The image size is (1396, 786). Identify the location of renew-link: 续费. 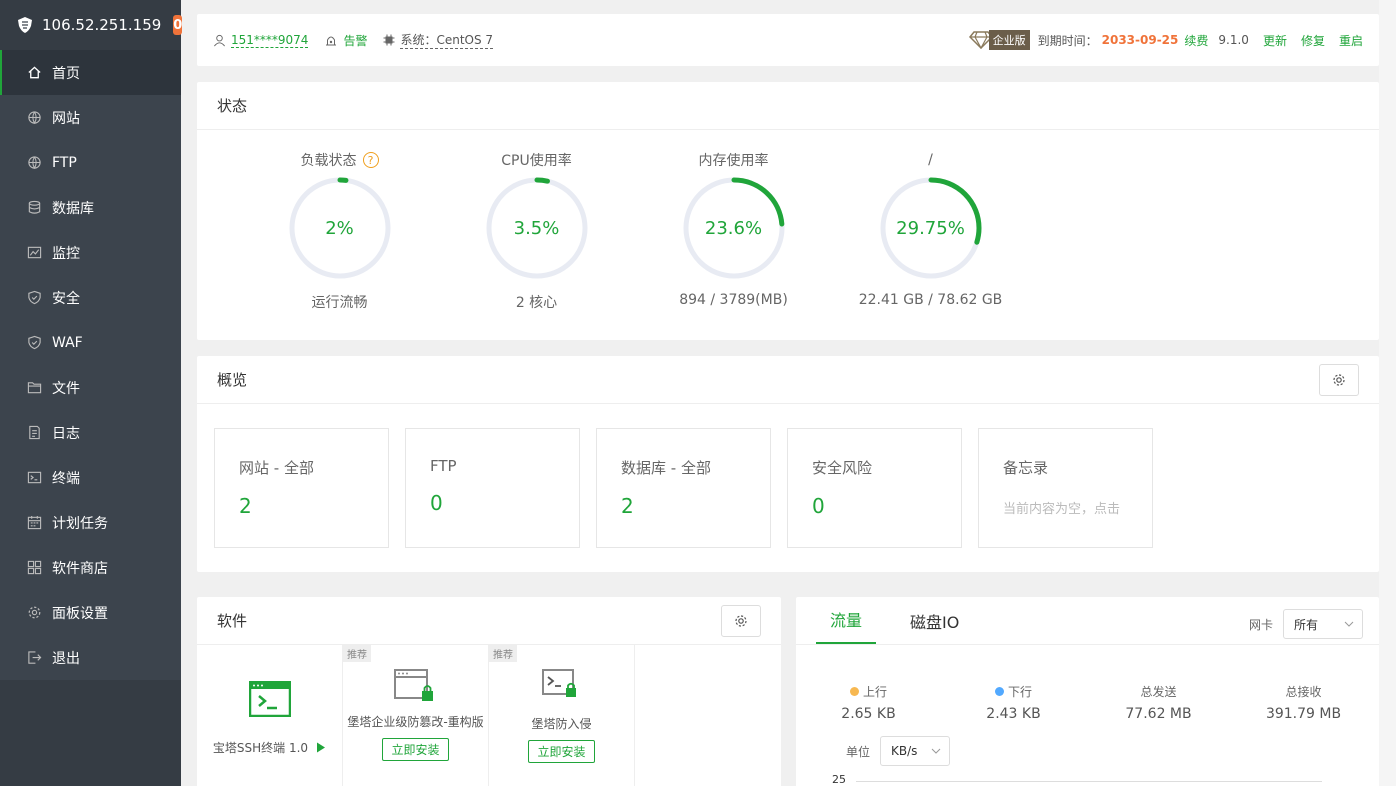
(1196, 40).